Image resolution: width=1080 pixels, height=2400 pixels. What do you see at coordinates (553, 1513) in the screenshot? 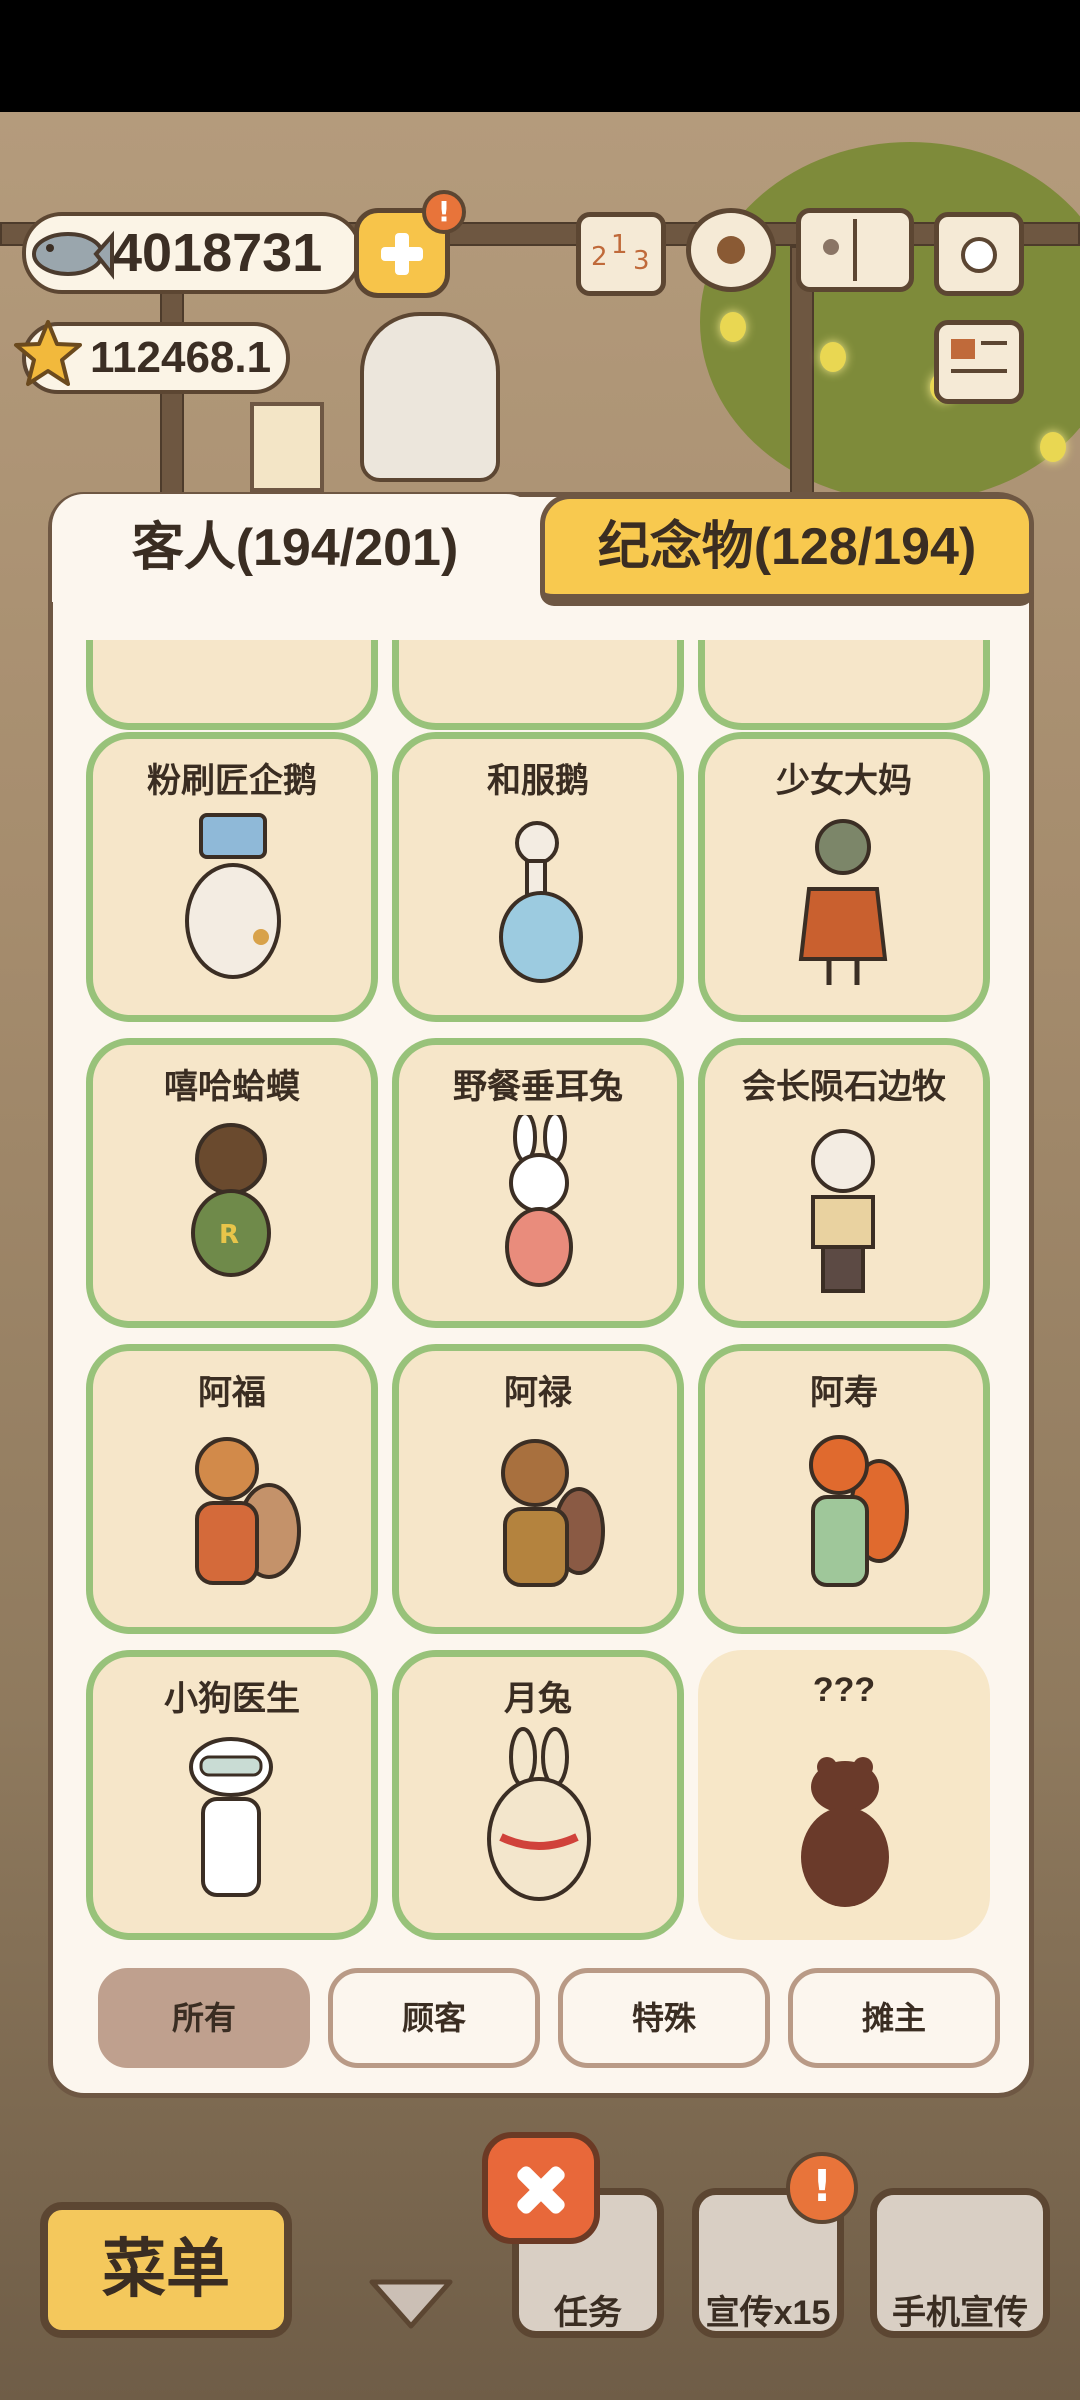
I see `beaver-lu-icon` at bounding box center [553, 1513].